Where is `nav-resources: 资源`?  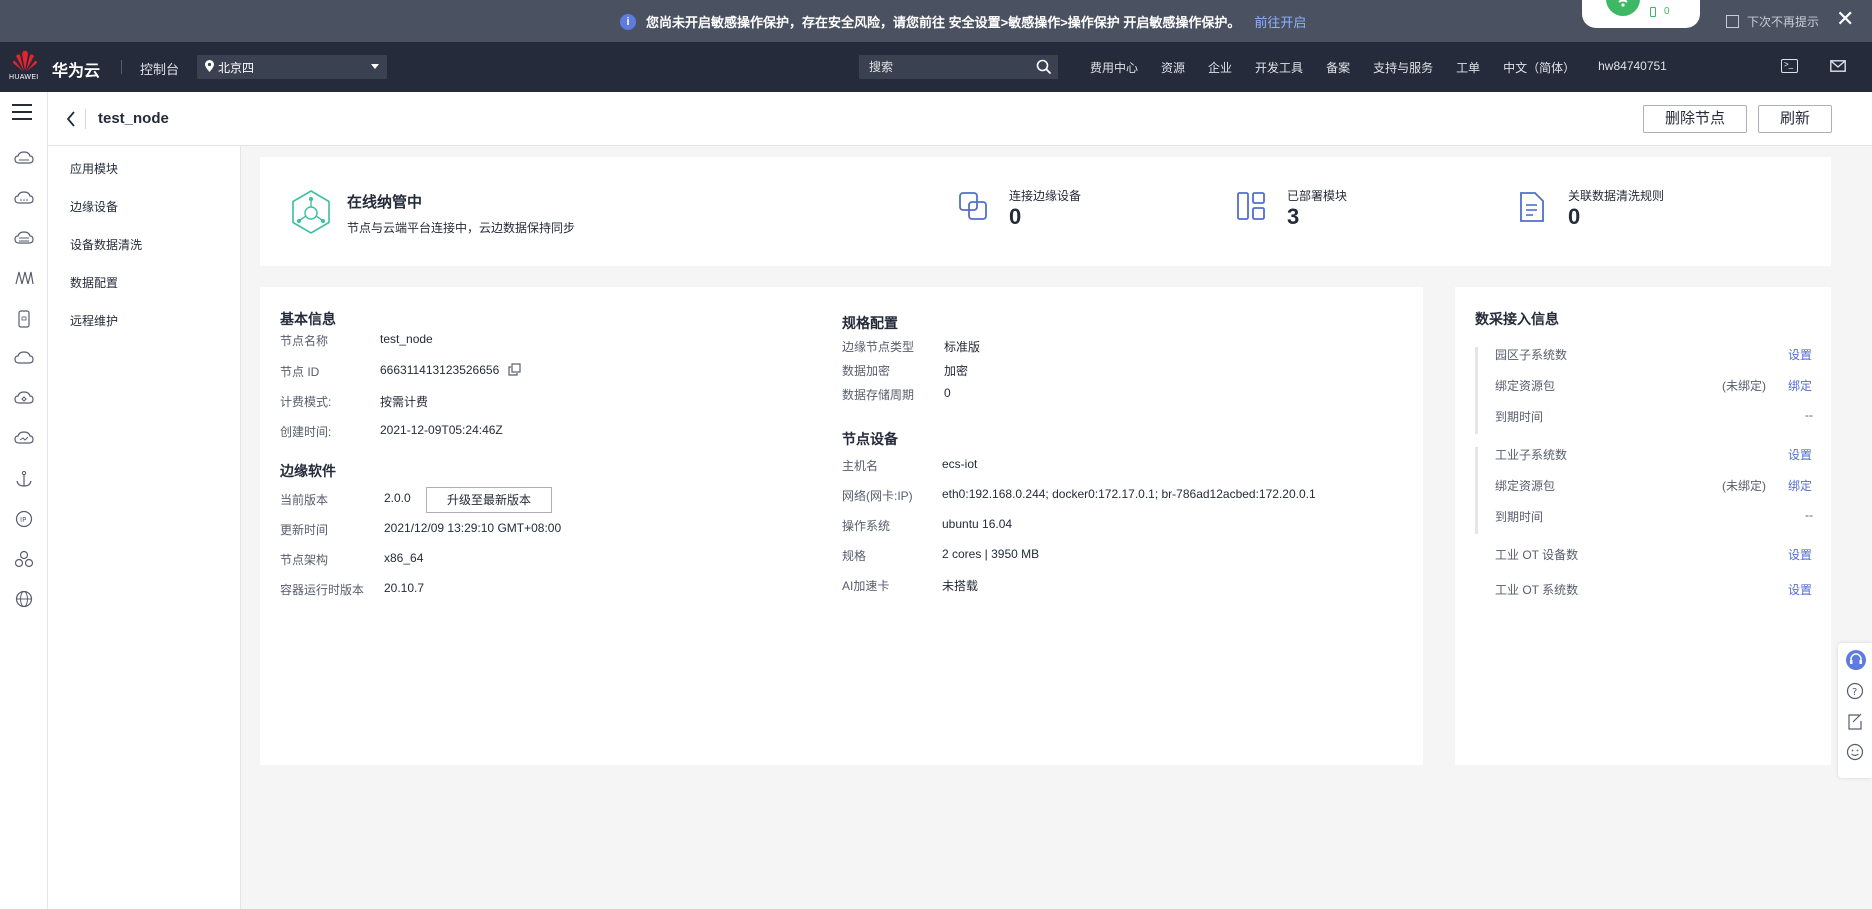
nav-resources: 资源 is located at coordinates (1173, 67).